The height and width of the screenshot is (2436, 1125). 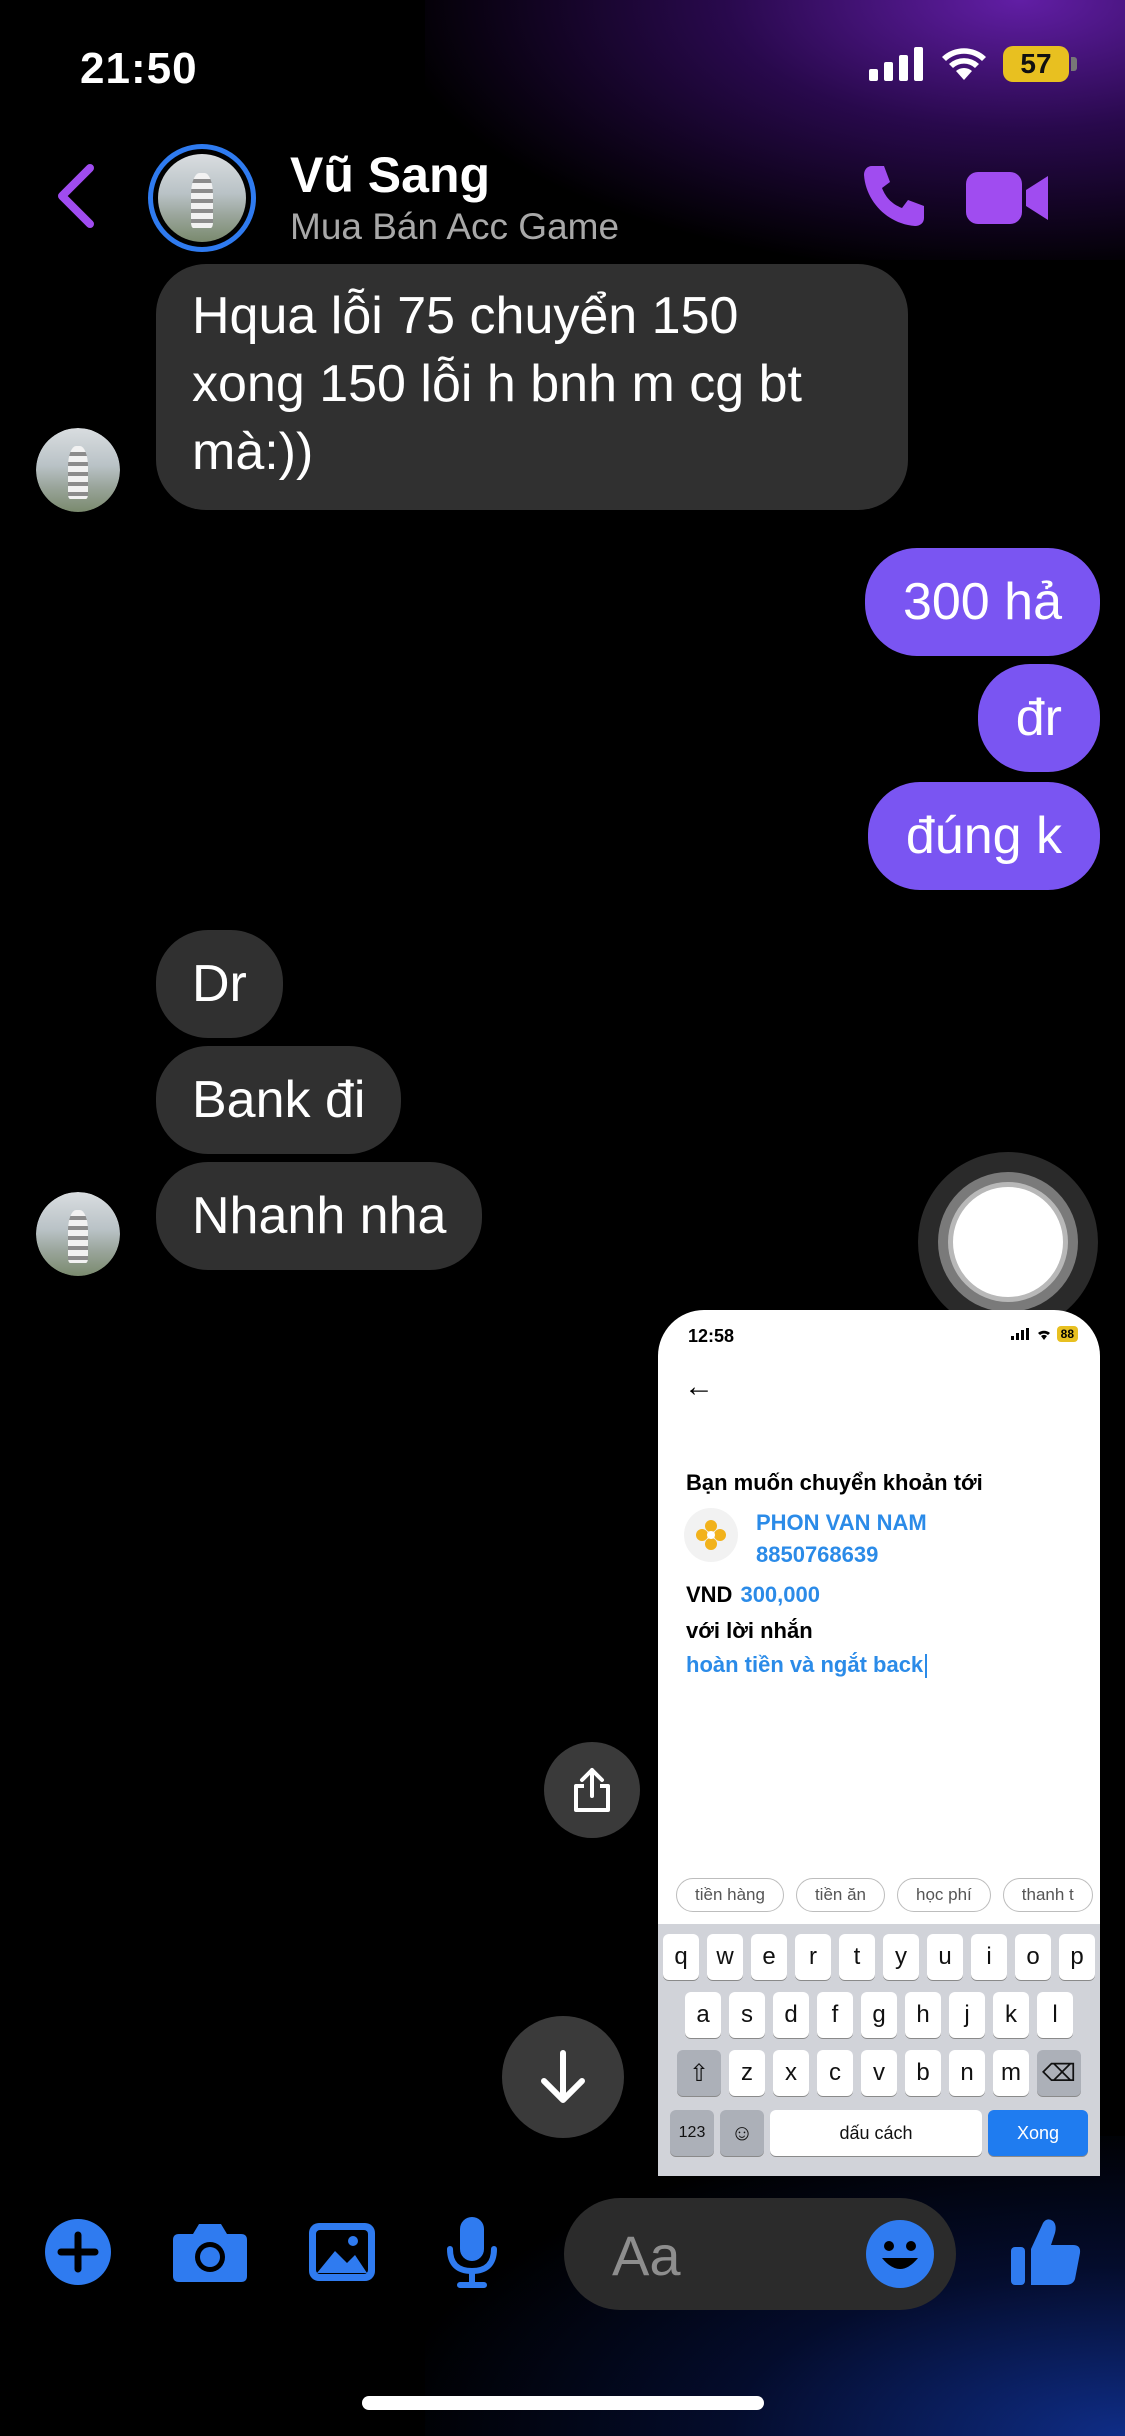 What do you see at coordinates (699, 2073) in the screenshot?
I see `shift-key-icon: ⇧` at bounding box center [699, 2073].